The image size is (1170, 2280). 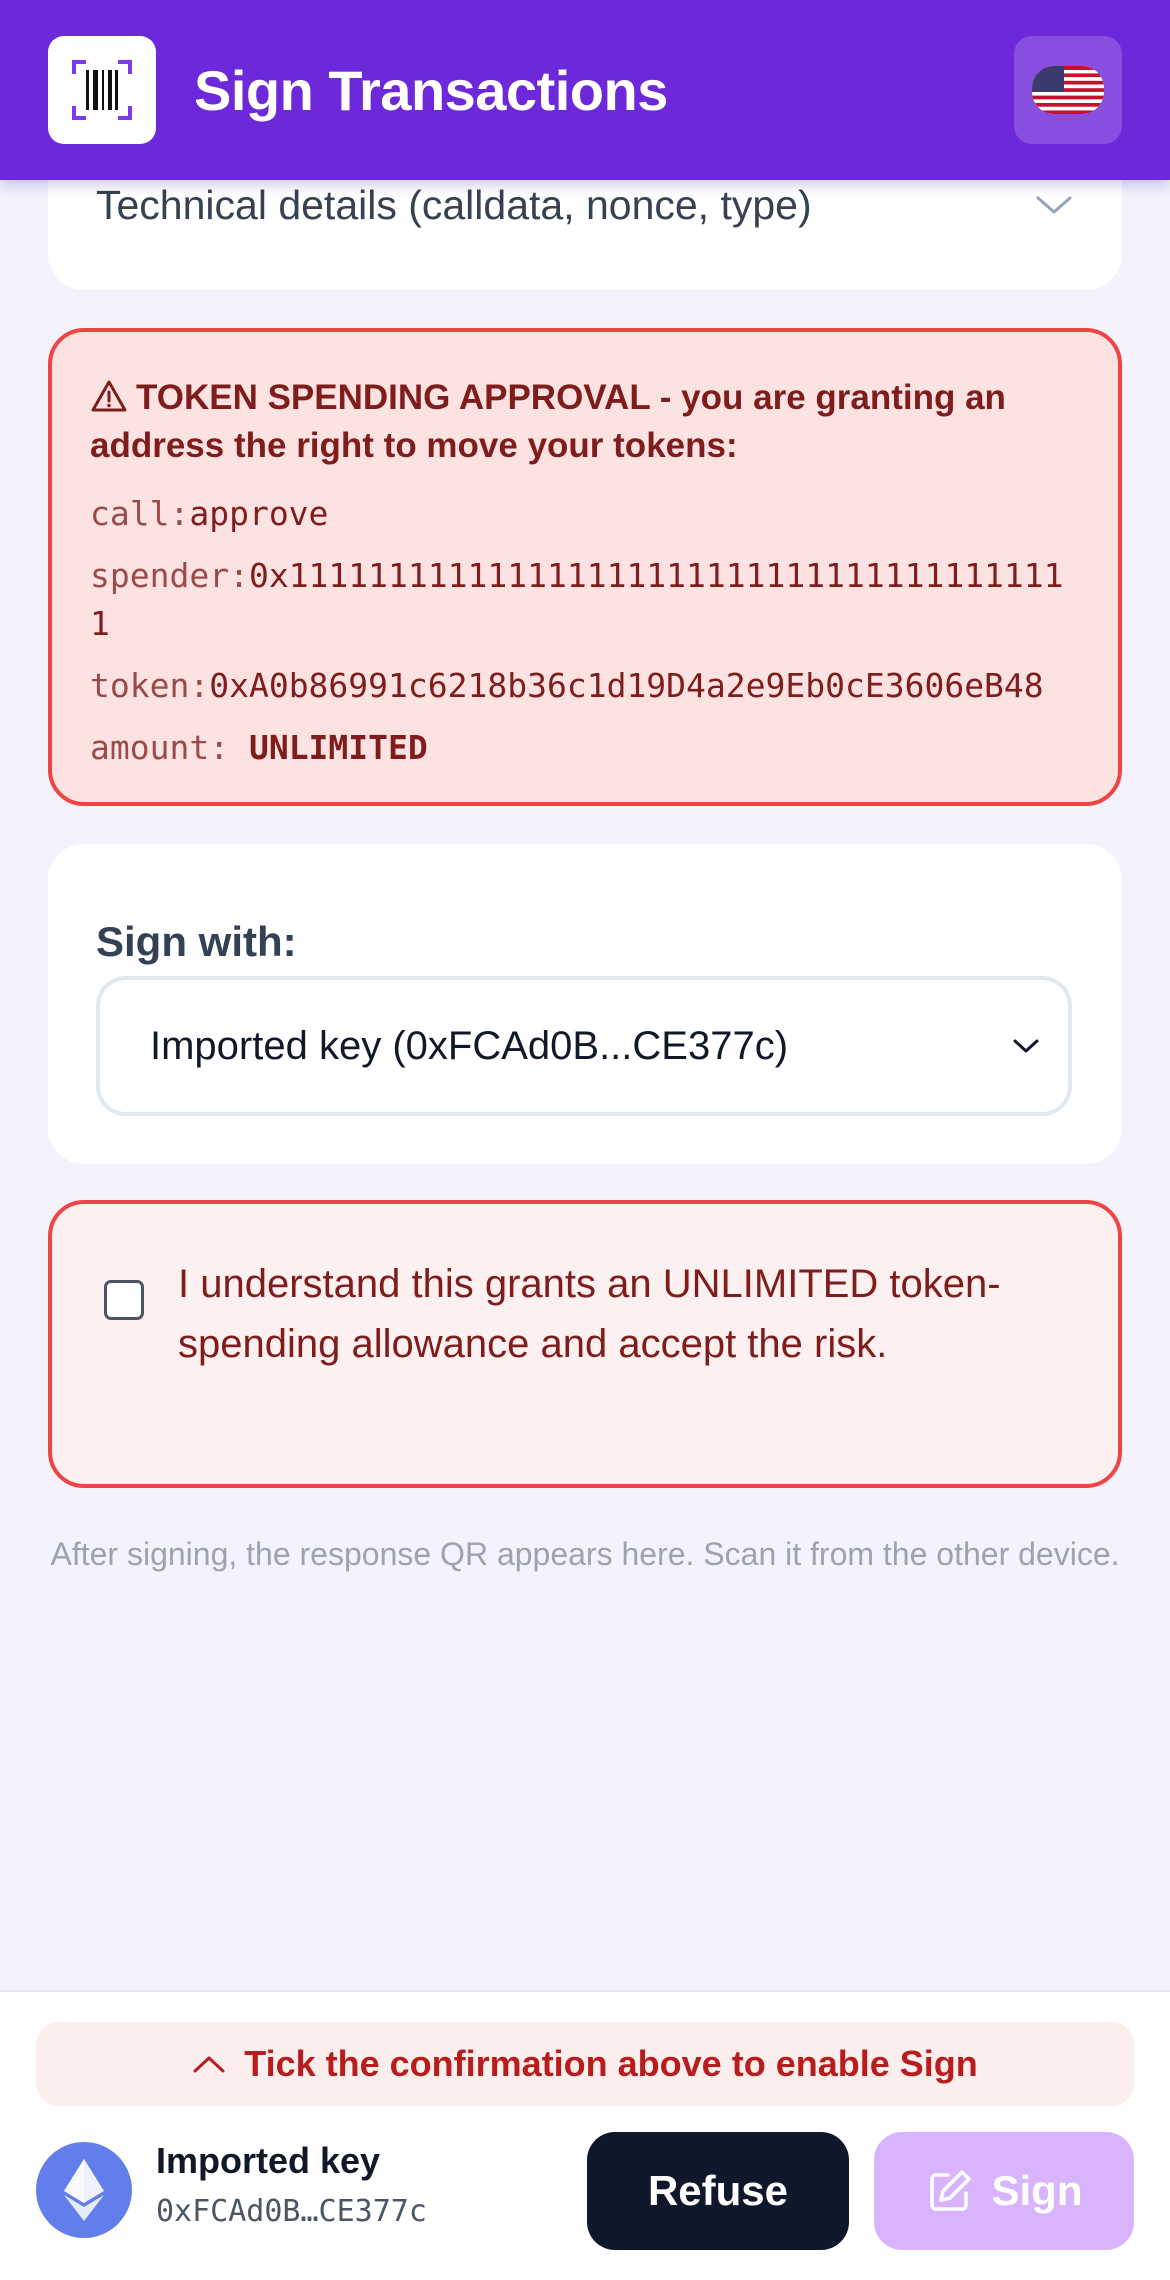 What do you see at coordinates (209, 2064) in the screenshot?
I see `chevron-up-icon` at bounding box center [209, 2064].